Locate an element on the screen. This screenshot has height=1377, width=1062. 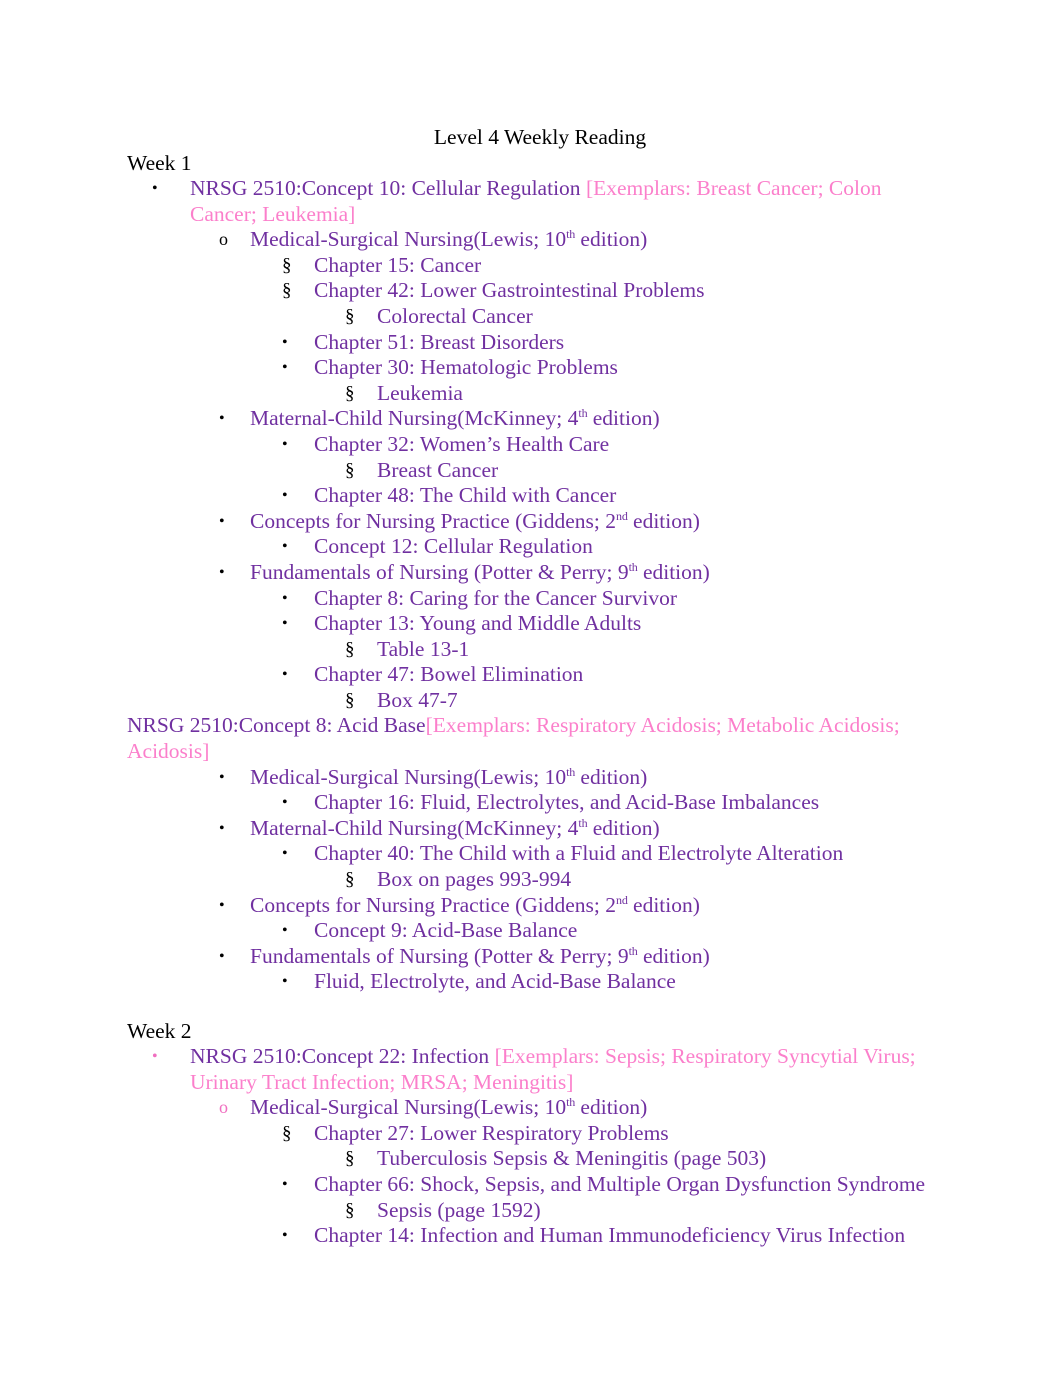
concept-label: NRSG 2510:Concept 8: Acid Base is located at coordinates (276, 725).